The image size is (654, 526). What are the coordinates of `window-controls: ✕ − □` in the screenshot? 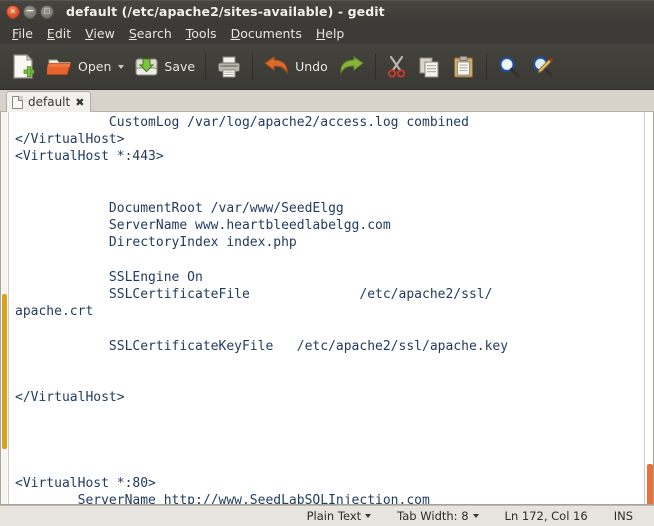 It's located at (30, 11).